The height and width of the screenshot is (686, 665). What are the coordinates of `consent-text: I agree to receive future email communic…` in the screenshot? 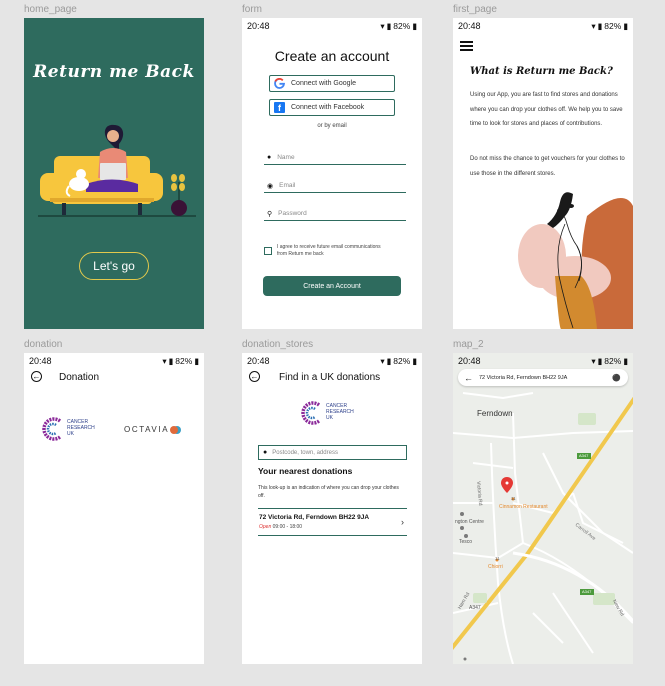 It's located at (339, 251).